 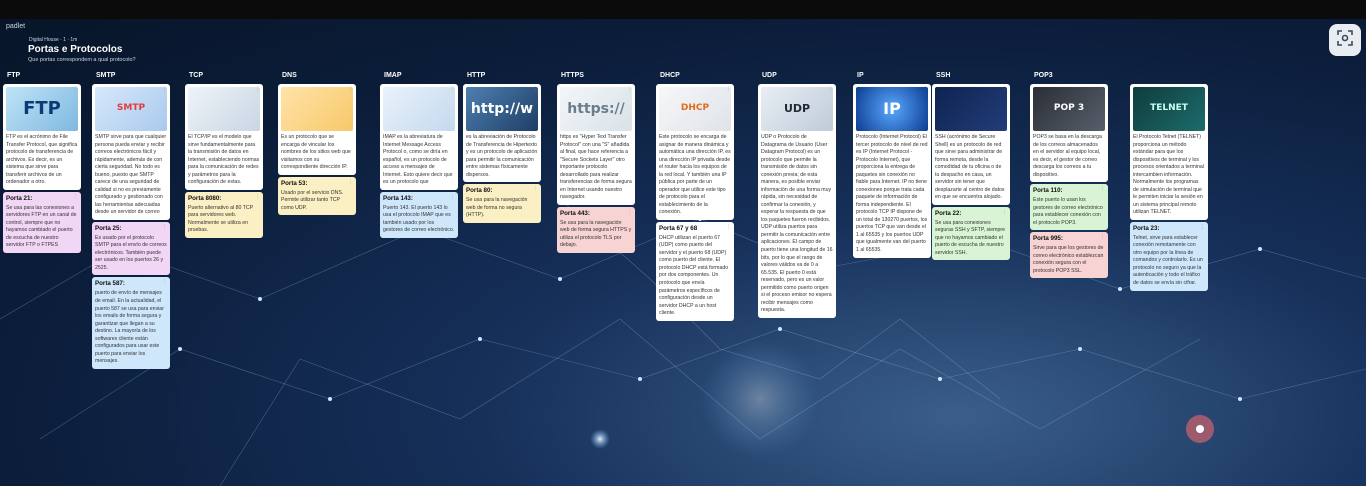 I want to click on udp-image: UDP, so click(x=797, y=109).